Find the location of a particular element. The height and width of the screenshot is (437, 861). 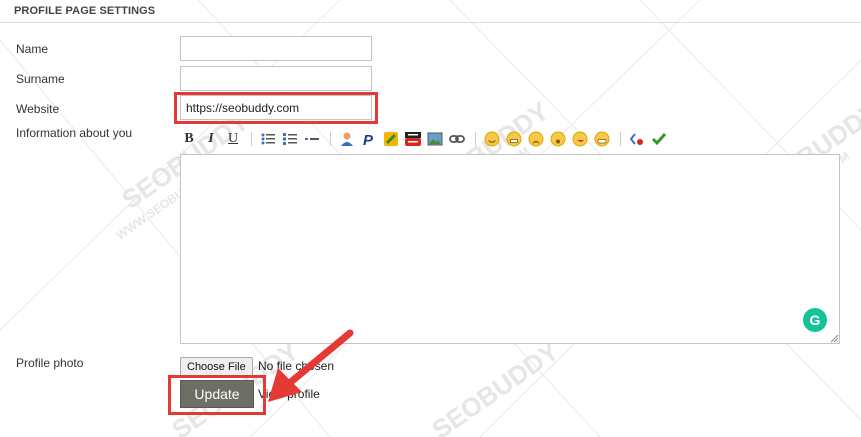

horizontal-rule-button is located at coordinates (312, 139).